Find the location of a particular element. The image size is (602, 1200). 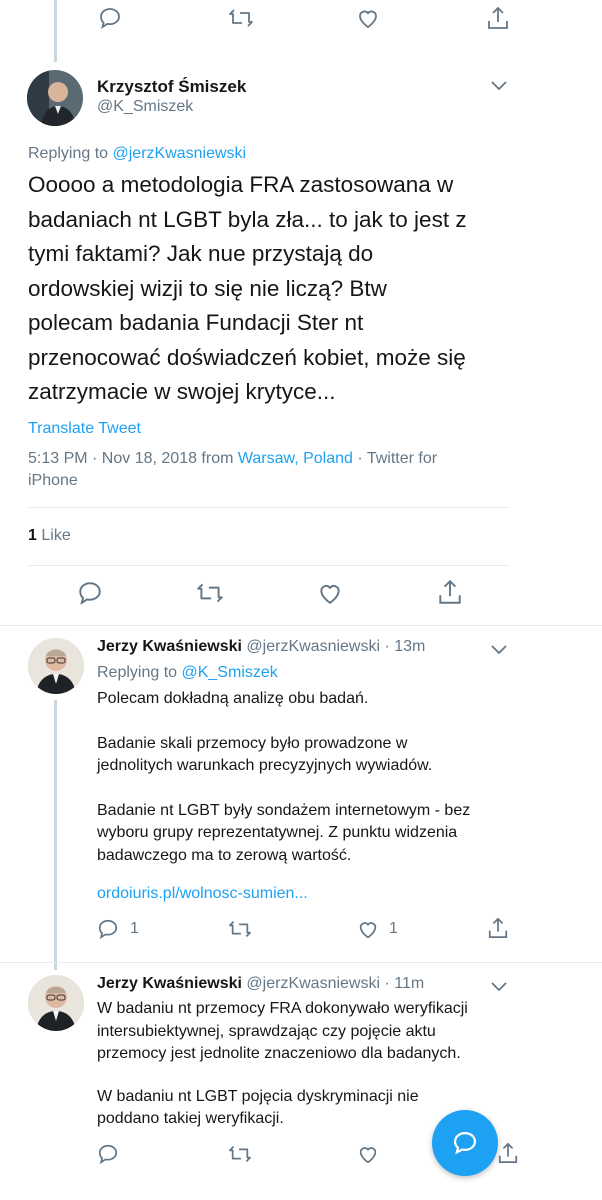

source-line-2: iPhone is located at coordinates (53, 480).